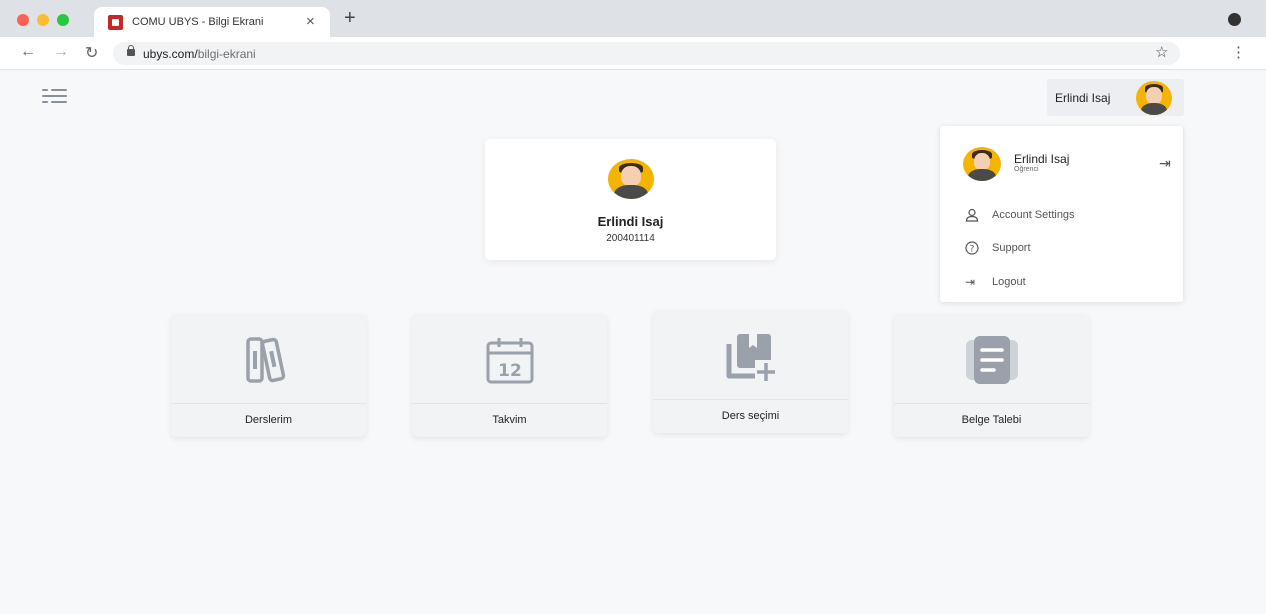  Describe the element at coordinates (992, 360) in the screenshot. I see `document-icon` at that location.